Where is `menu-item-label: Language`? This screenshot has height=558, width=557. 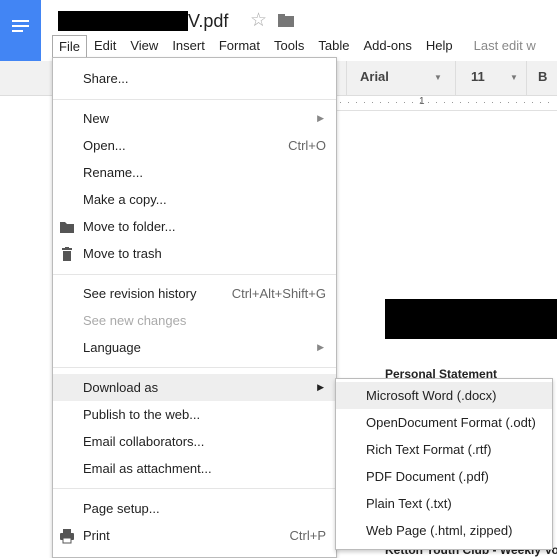 menu-item-label: Language is located at coordinates (112, 347).